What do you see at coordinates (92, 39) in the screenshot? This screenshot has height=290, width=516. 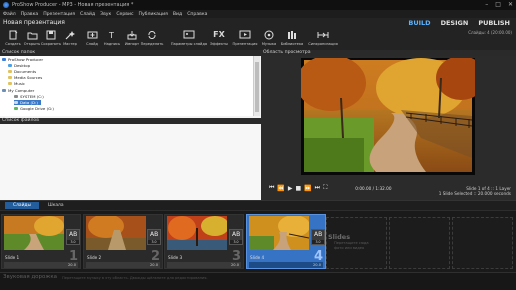 I see `add-slide-button: Слайд` at bounding box center [92, 39].